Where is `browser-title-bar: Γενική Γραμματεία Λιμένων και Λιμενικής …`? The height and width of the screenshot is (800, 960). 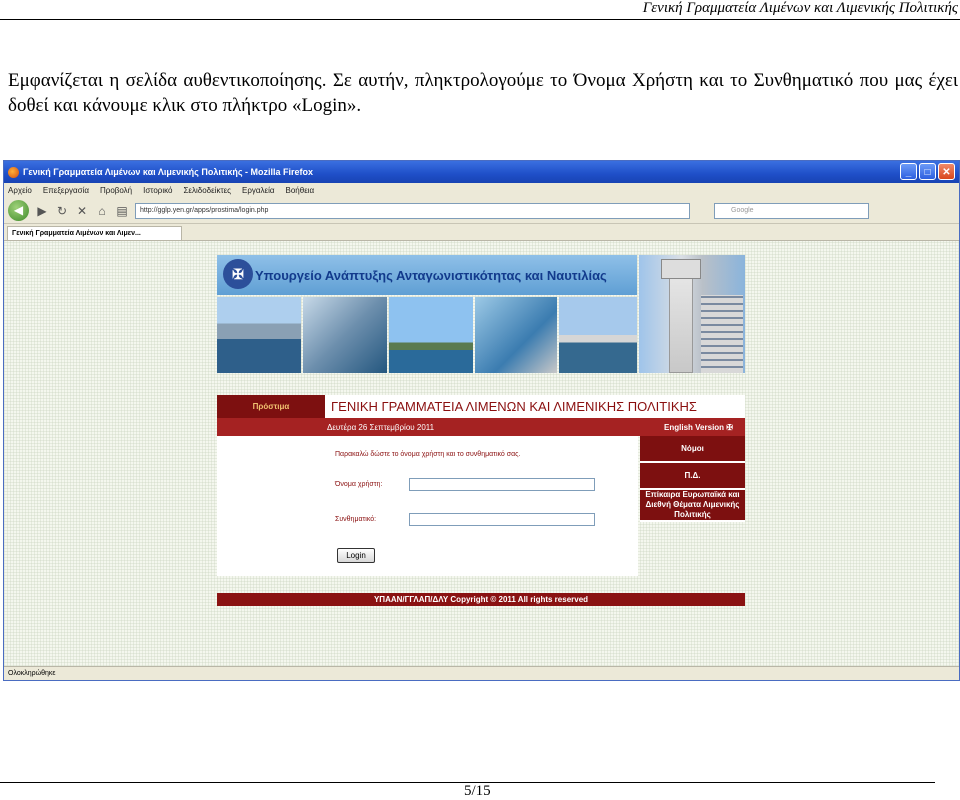 browser-title-bar: Γενική Γραμματεία Λιμένων και Λιμενικής … is located at coordinates (481, 172).